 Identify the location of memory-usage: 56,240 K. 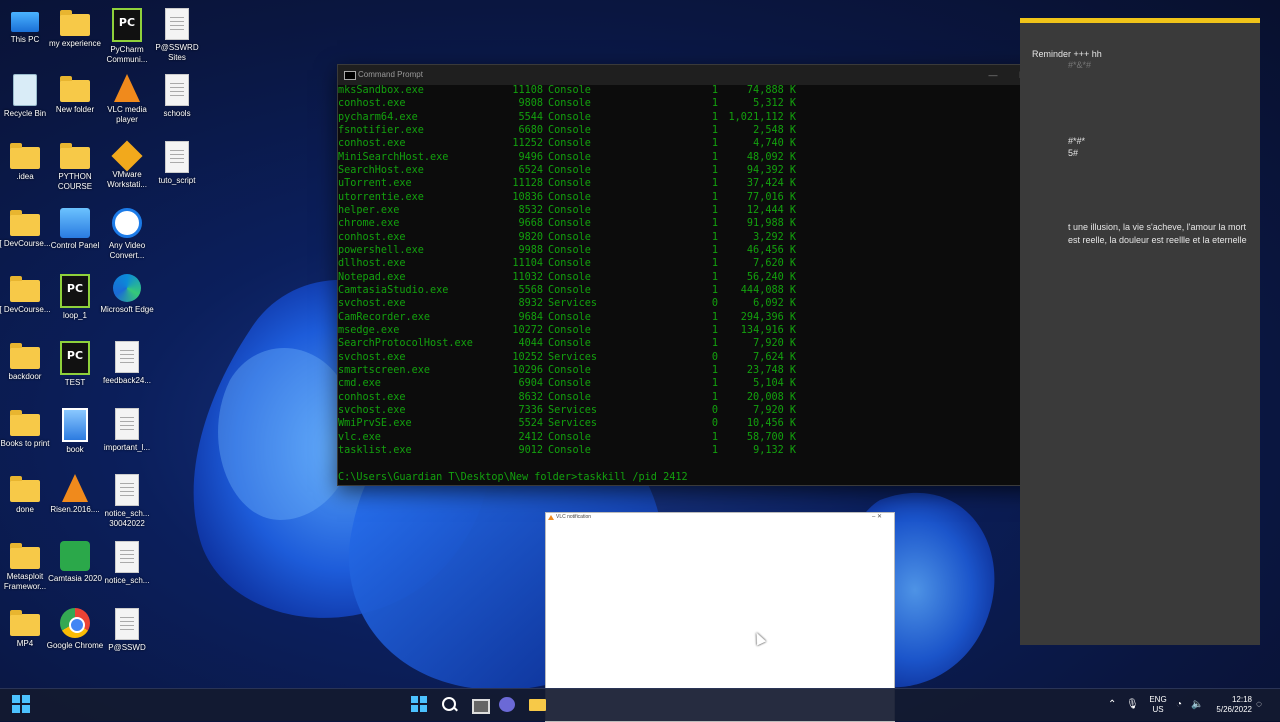
(771, 277).